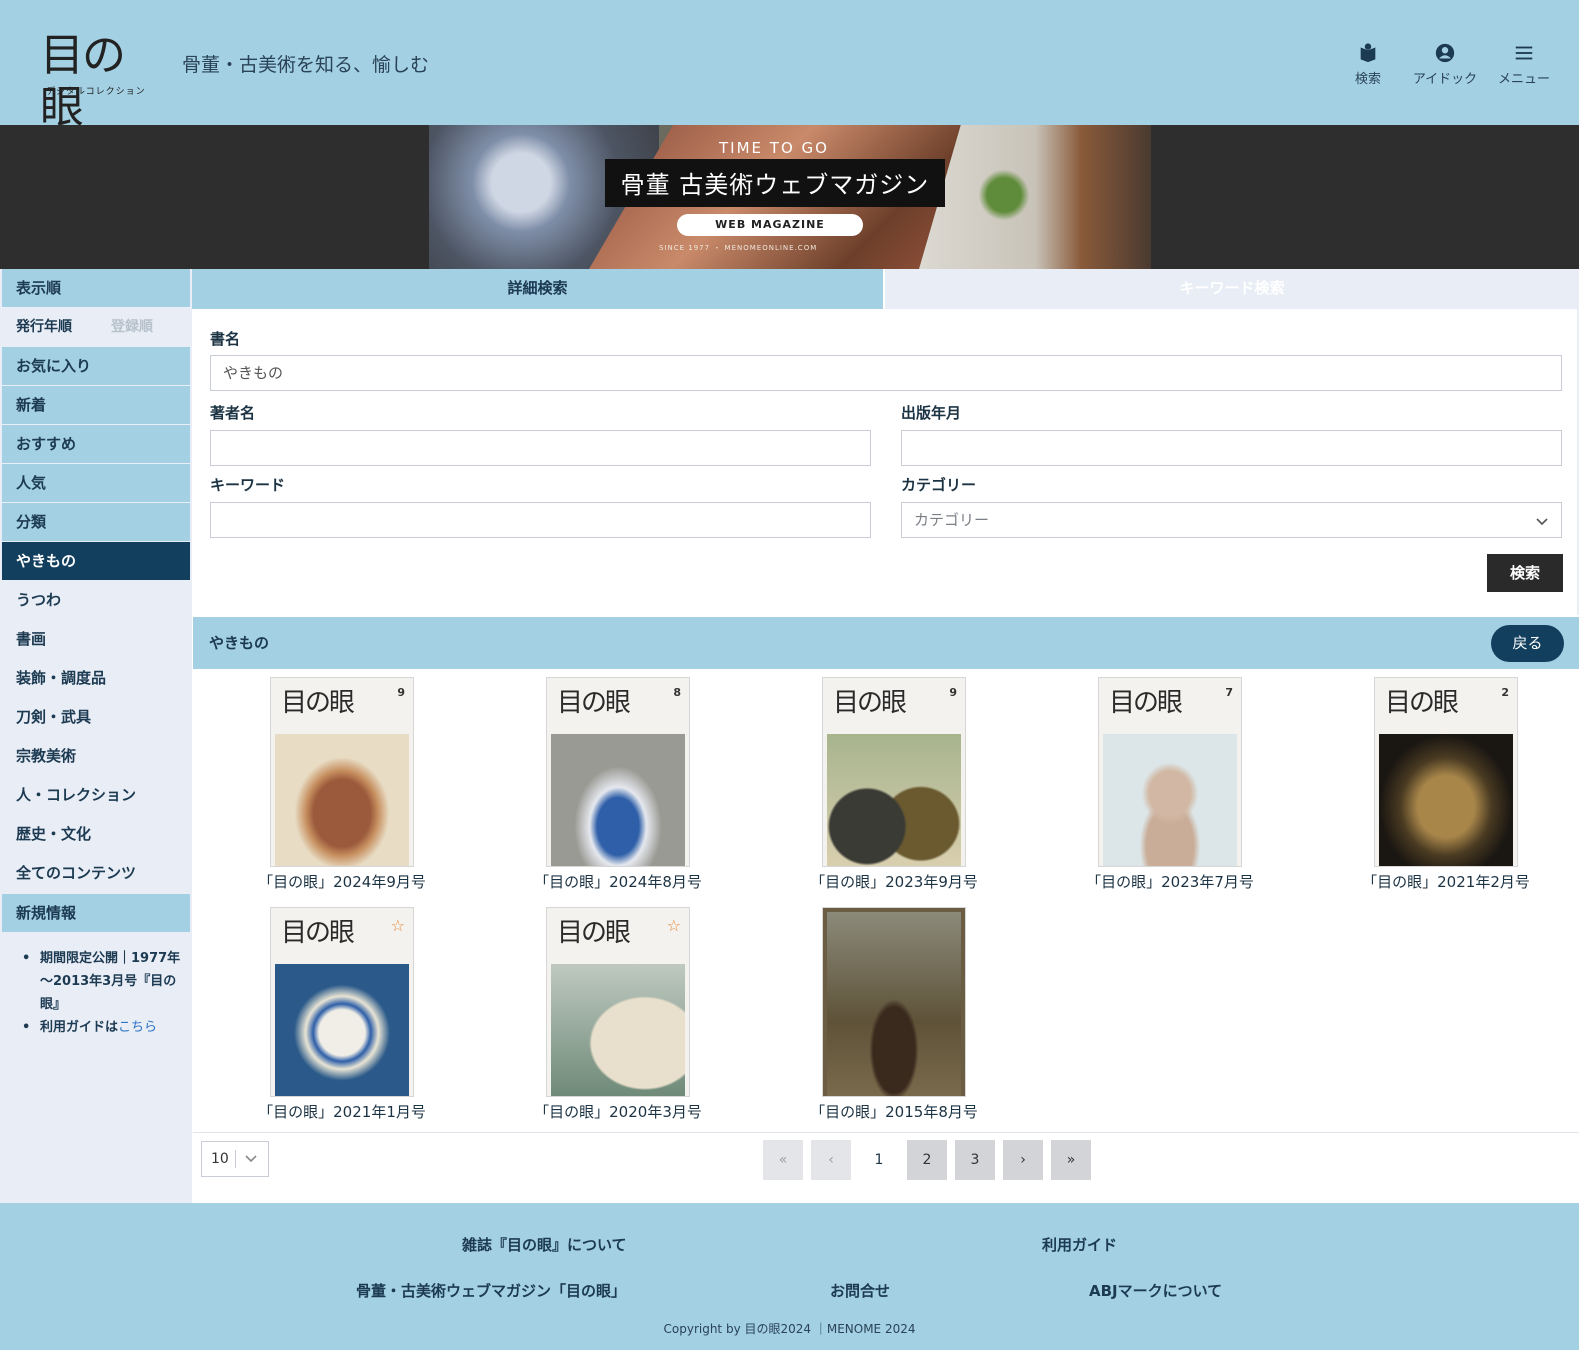  Describe the element at coordinates (886, 373) in the screenshot. I see `title-input: やきもの` at that location.